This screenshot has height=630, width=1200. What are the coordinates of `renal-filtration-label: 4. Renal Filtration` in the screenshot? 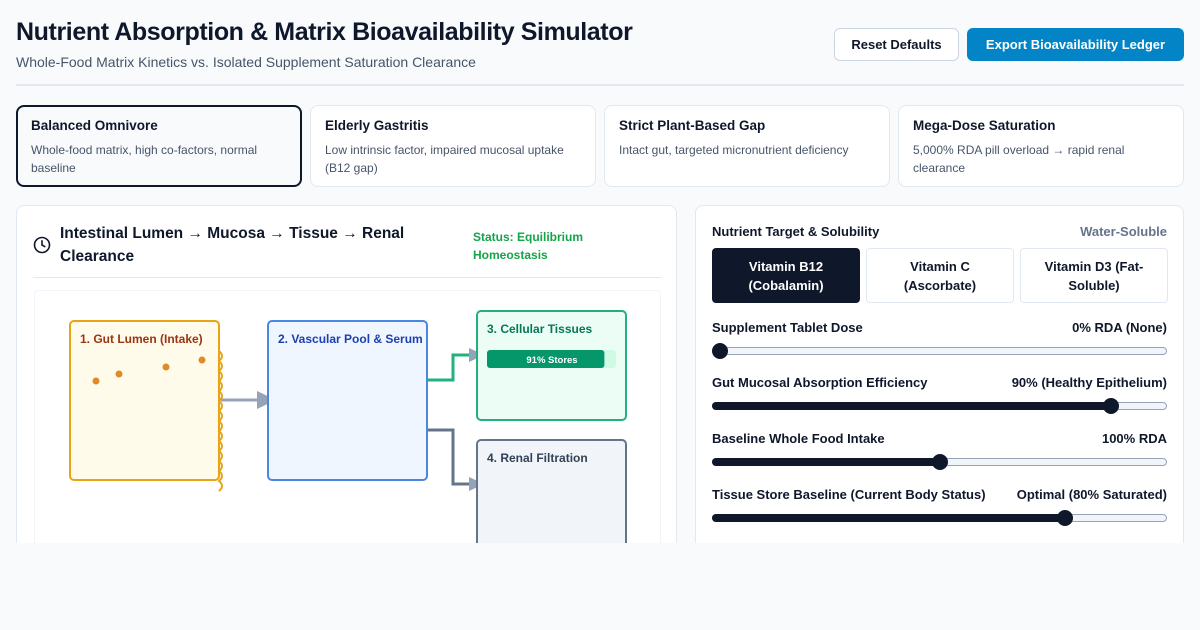 It's located at (537, 458).